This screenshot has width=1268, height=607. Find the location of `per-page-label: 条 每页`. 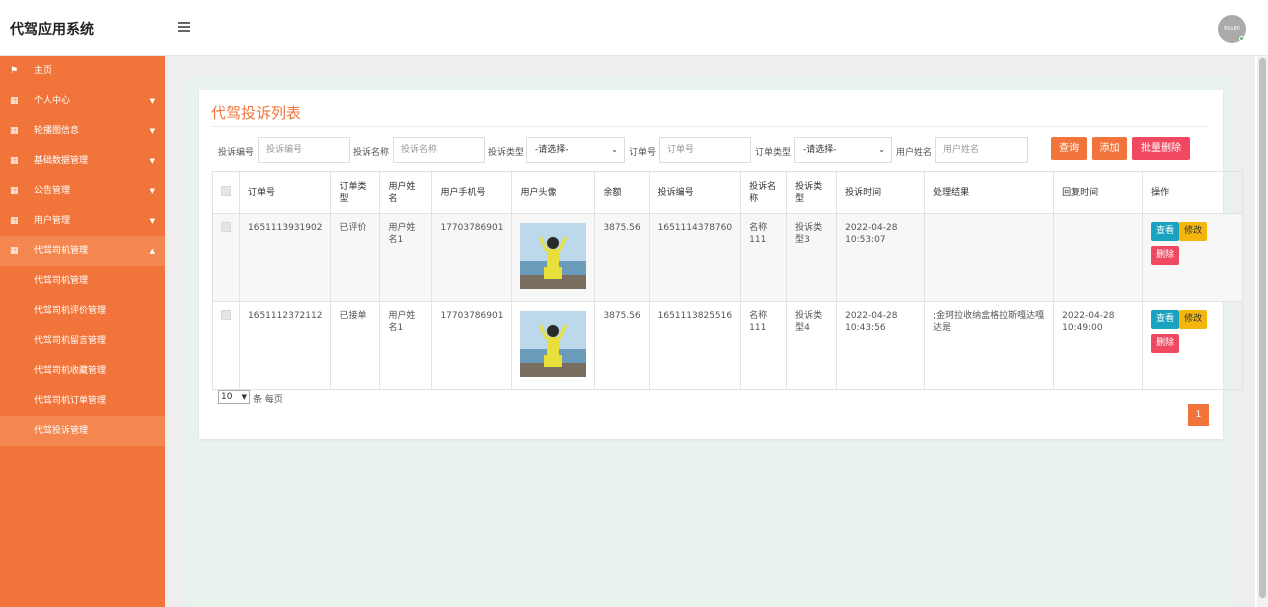

per-page-label: 条 每页 is located at coordinates (268, 400).